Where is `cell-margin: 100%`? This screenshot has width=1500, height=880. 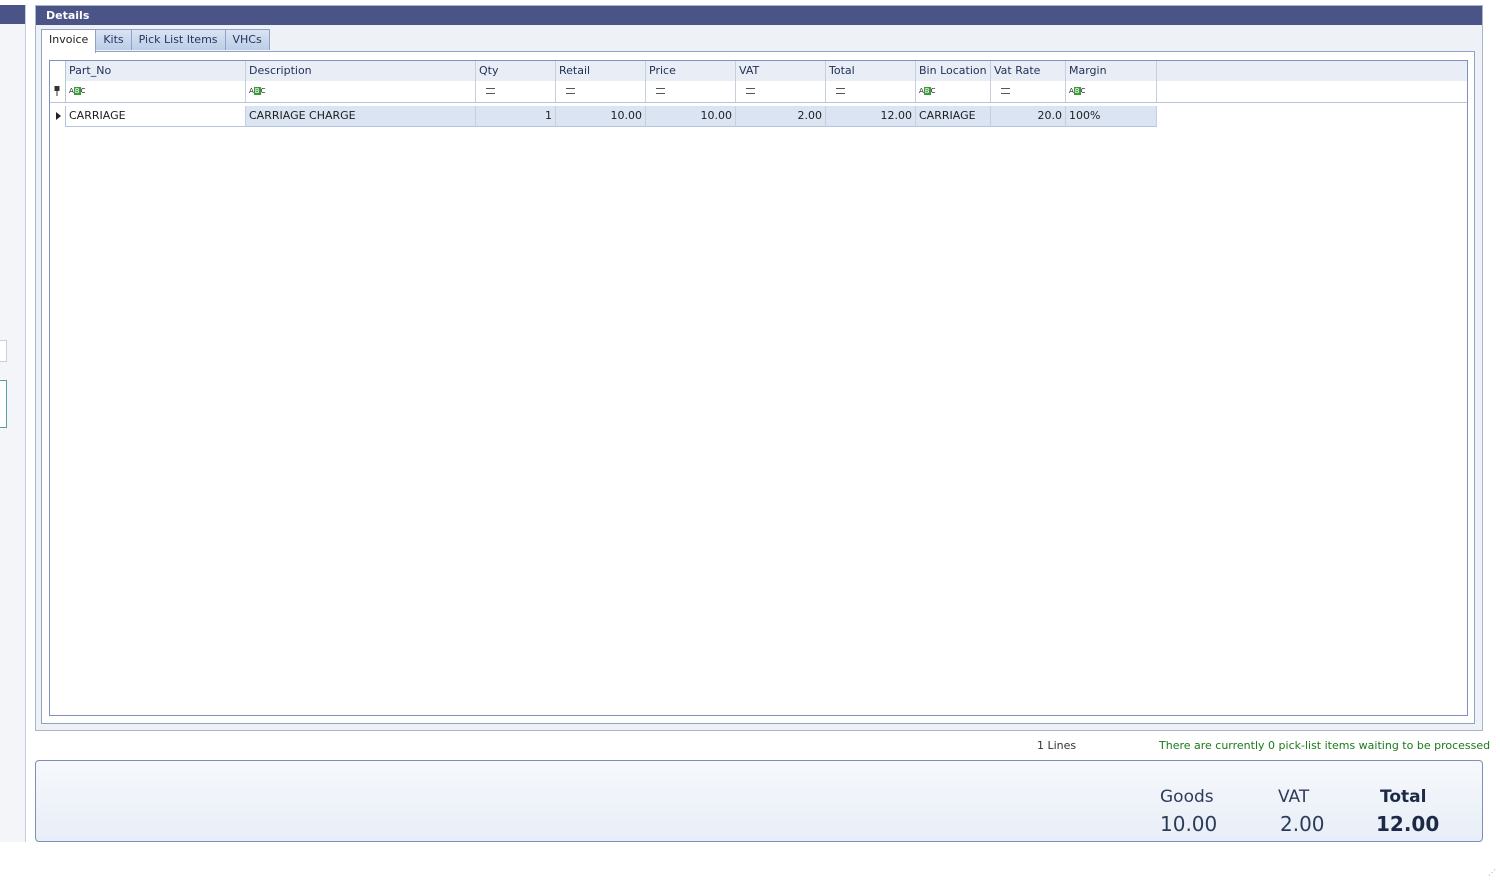 cell-margin: 100% is located at coordinates (1111, 116).